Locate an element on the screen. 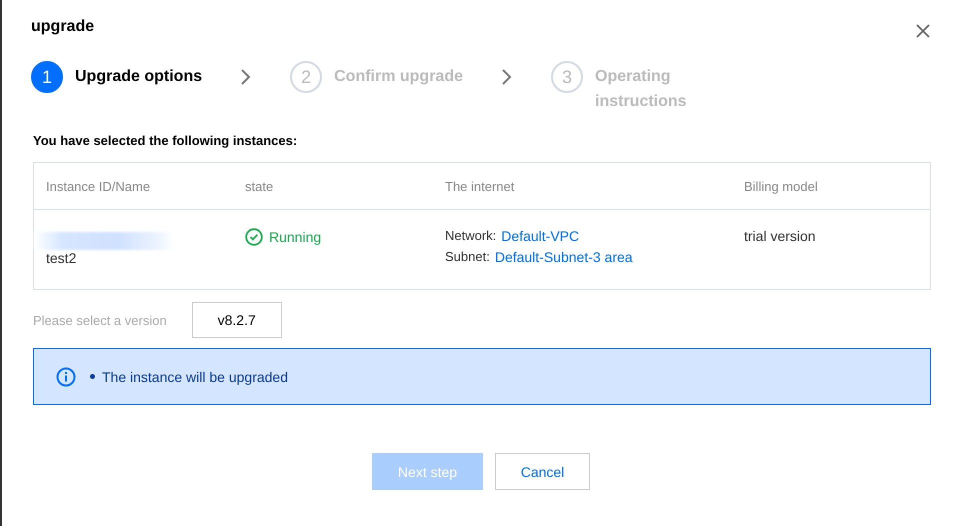 This screenshot has width=956, height=526. step-label: Operating instructions is located at coordinates (641, 89).